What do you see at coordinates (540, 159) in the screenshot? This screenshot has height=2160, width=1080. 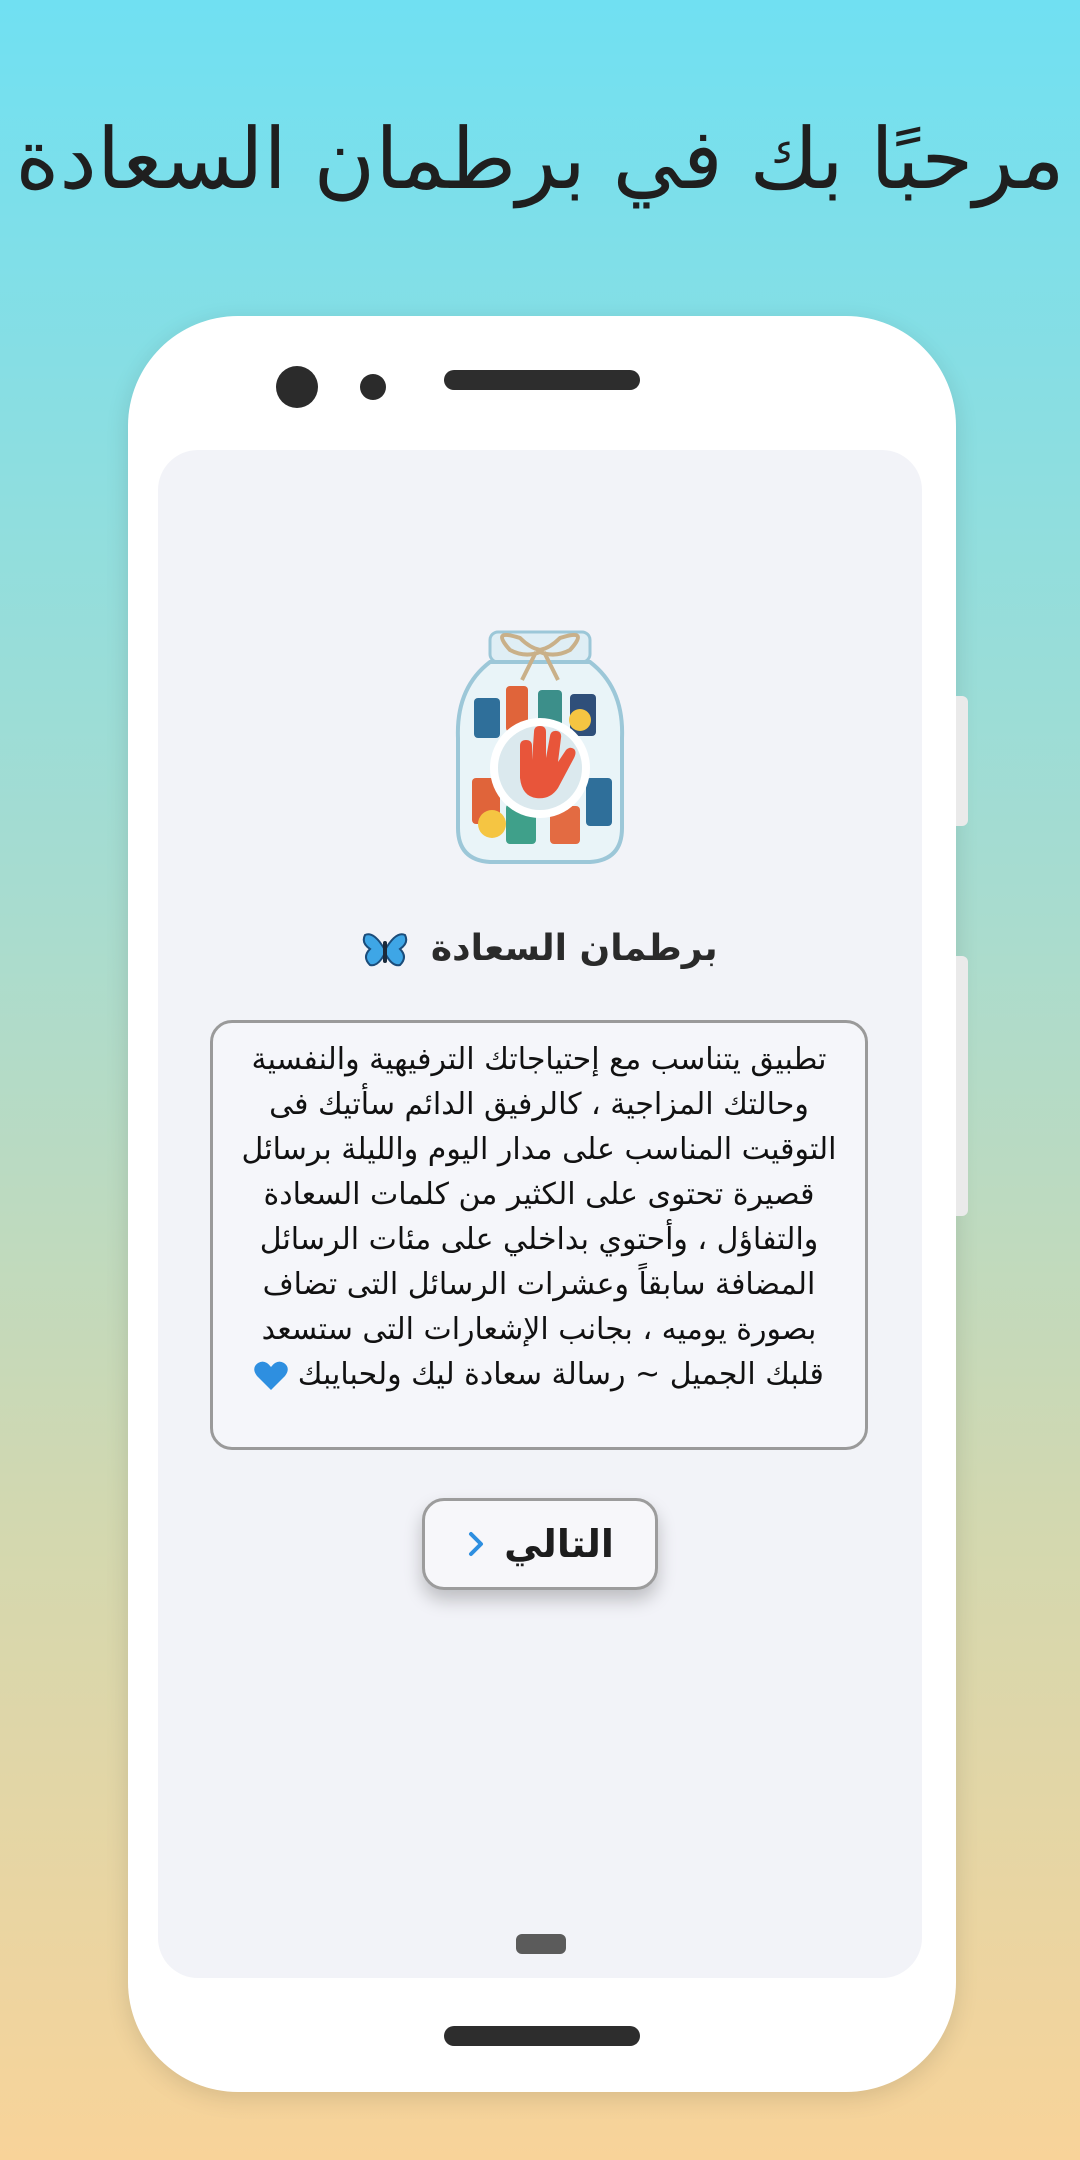 I see `welcome-headline: مرحبًا بك في برطمان السعادة` at bounding box center [540, 159].